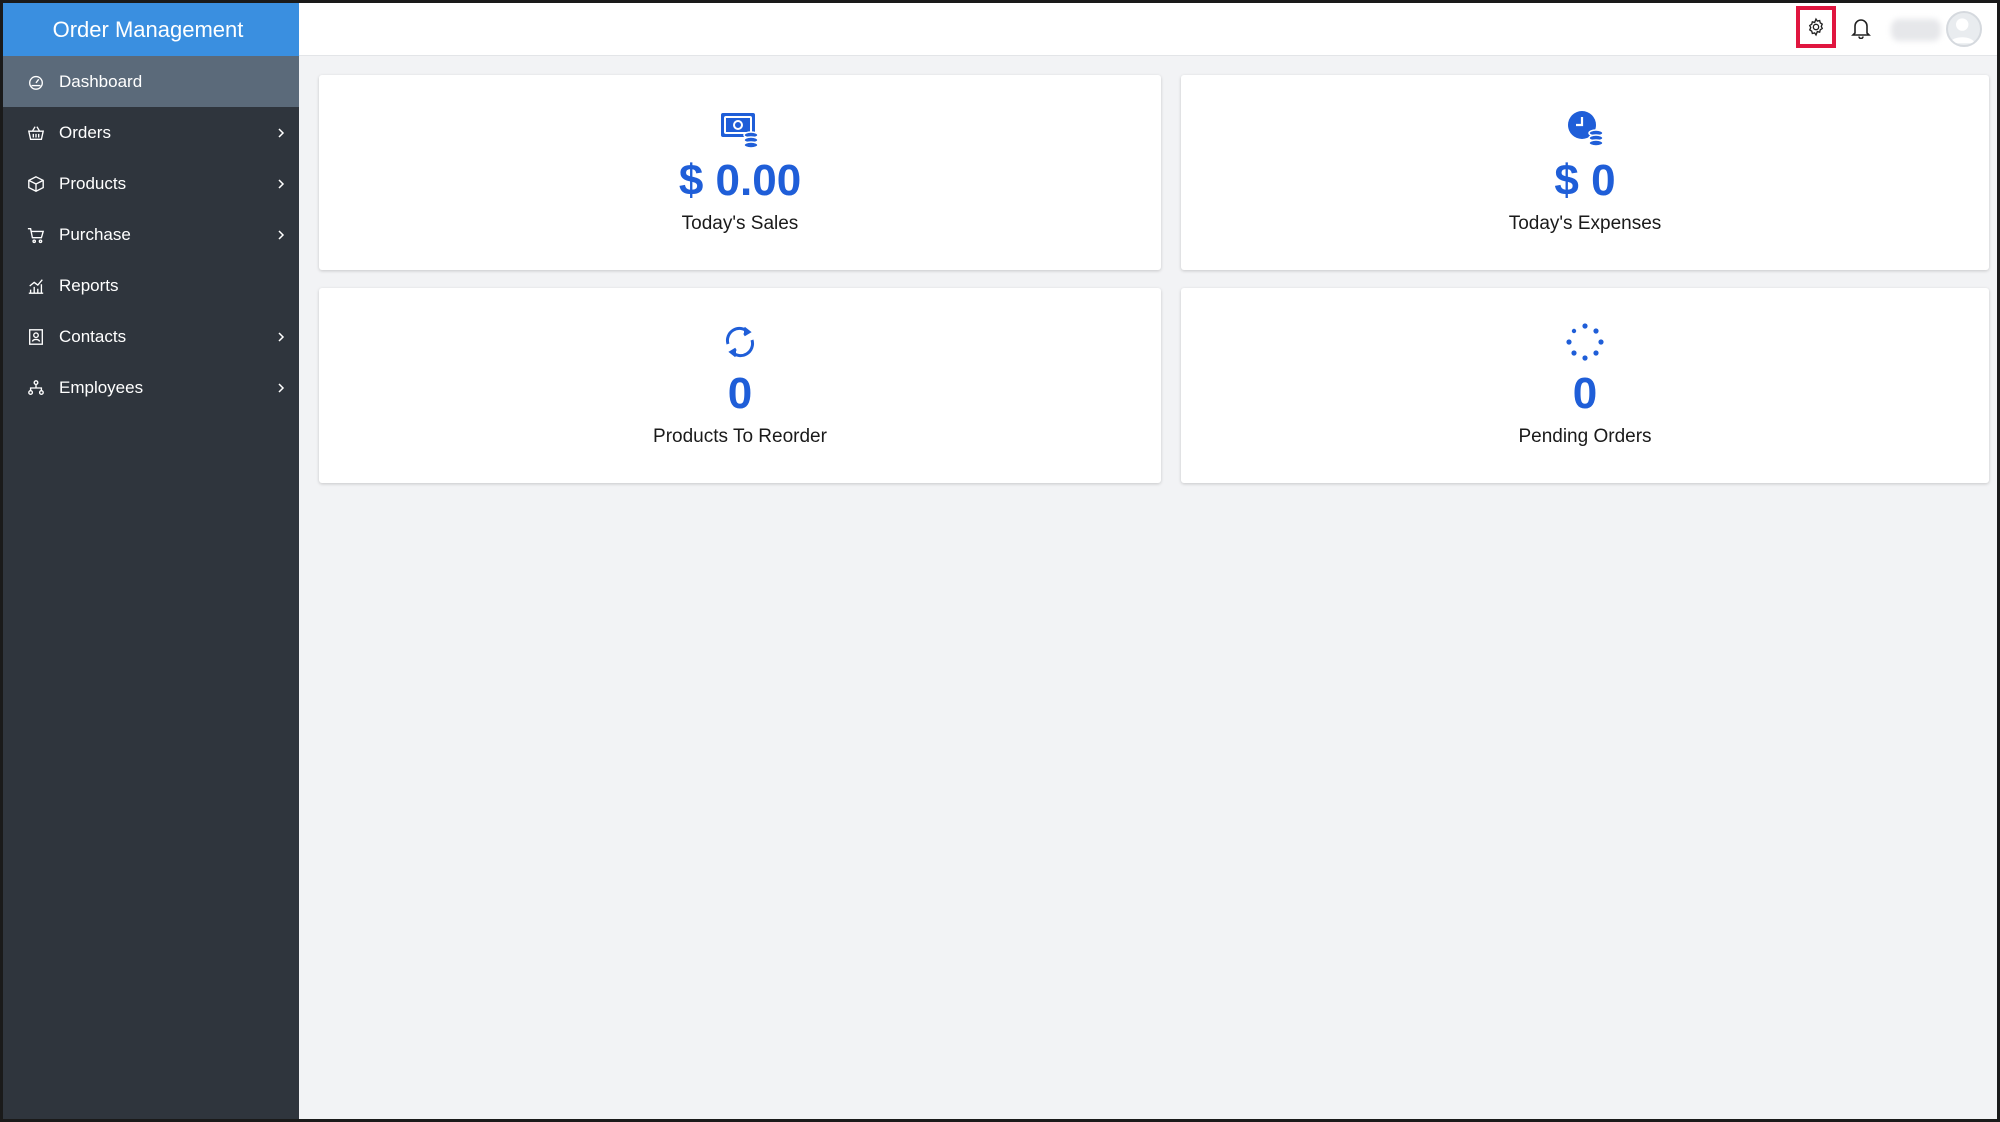  I want to click on todays-expenses-card: $ 0 Today's Expenses, so click(1585, 172).